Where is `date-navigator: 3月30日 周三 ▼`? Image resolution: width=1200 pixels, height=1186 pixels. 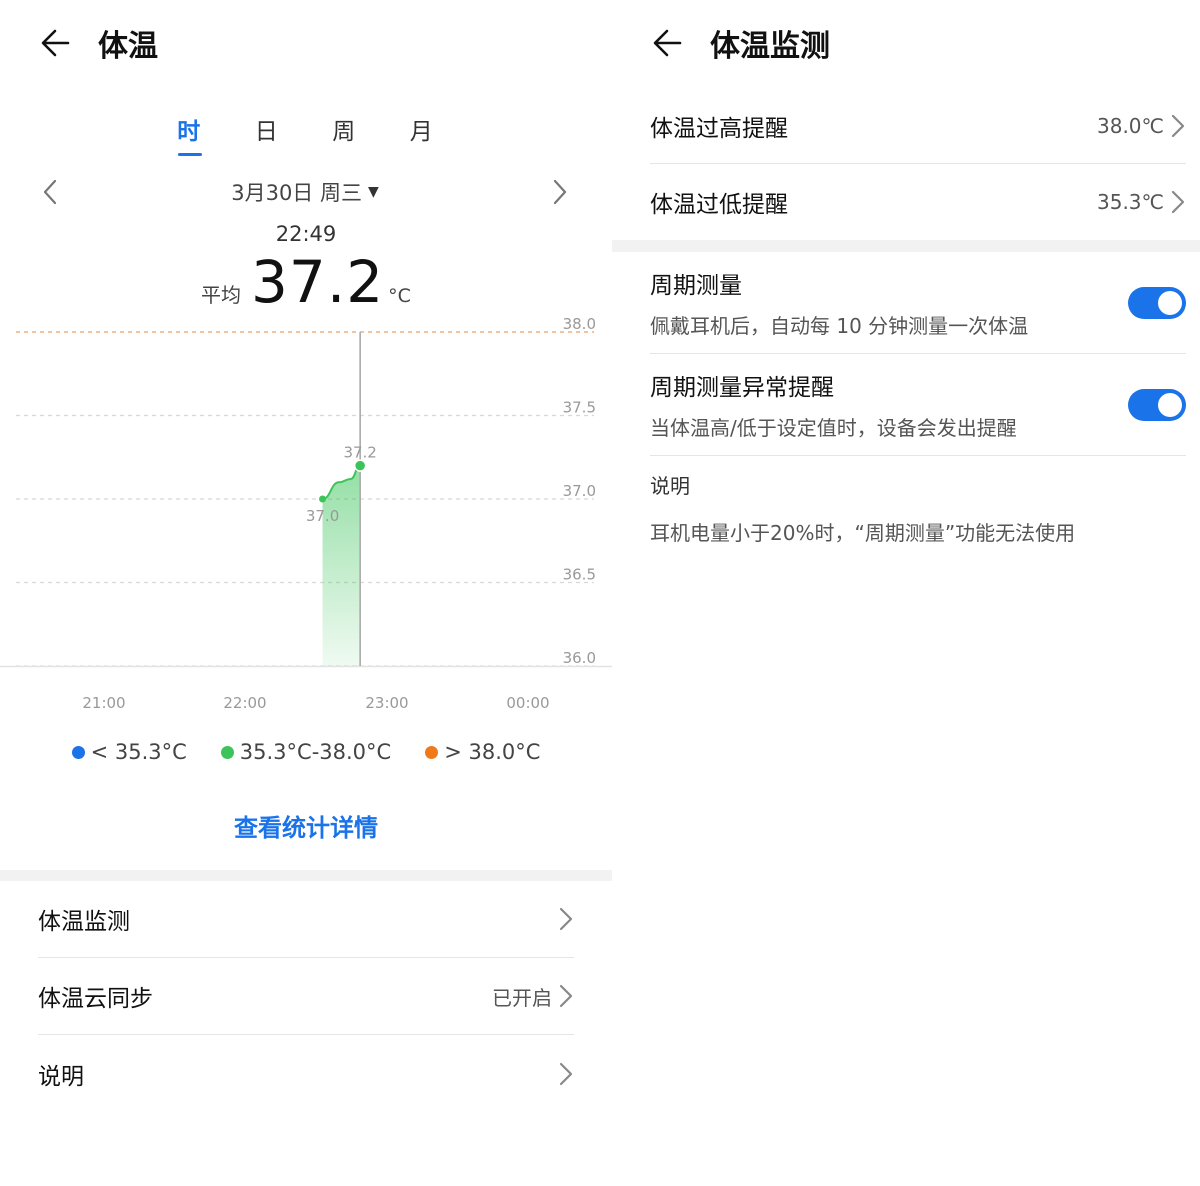
date-navigator: 3月30日 周三 ▼ is located at coordinates (305, 192).